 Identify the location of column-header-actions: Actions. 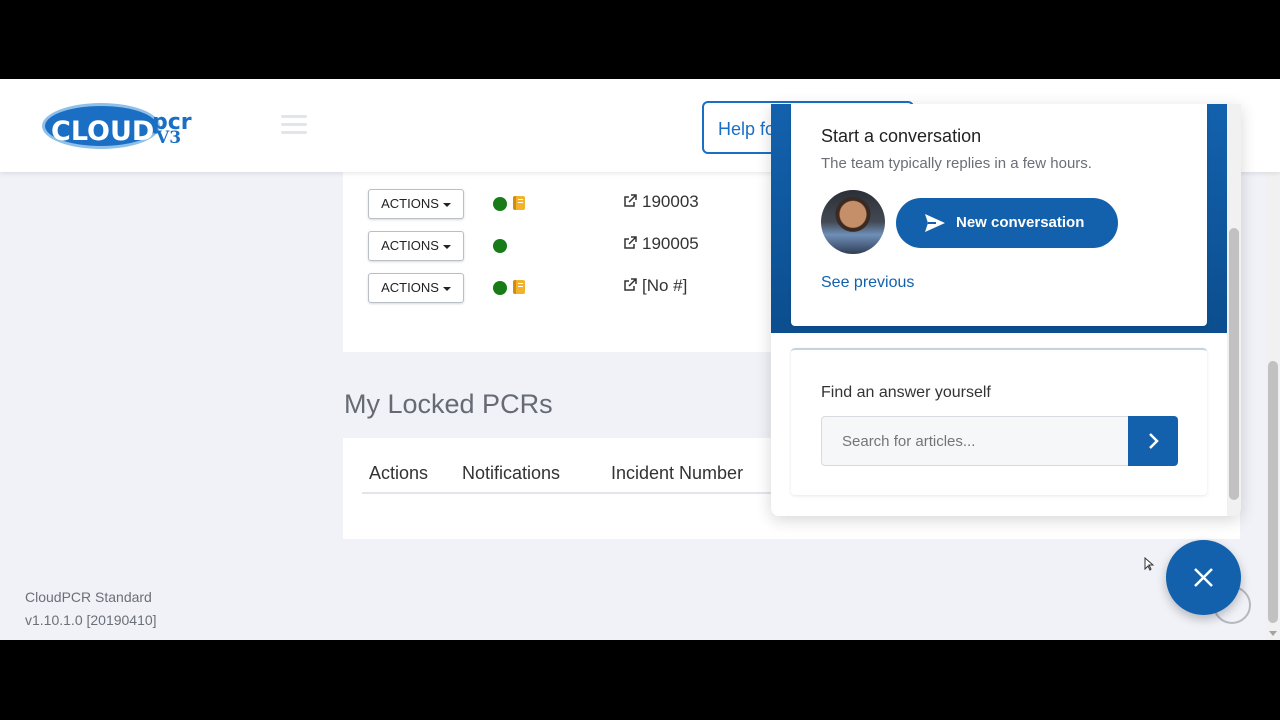
(399, 473).